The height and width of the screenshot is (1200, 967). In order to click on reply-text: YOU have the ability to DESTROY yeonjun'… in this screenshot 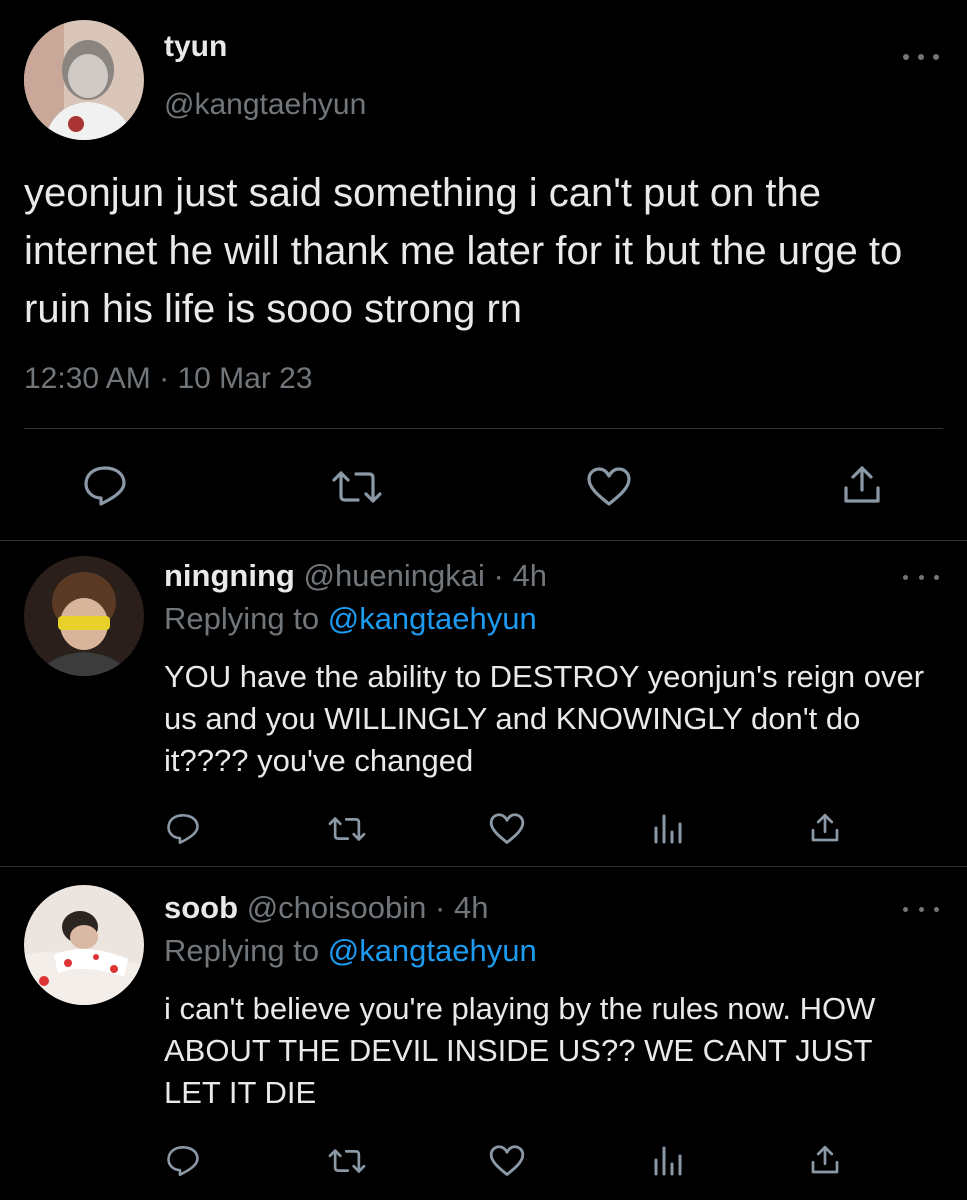, I will do `click(544, 718)`.